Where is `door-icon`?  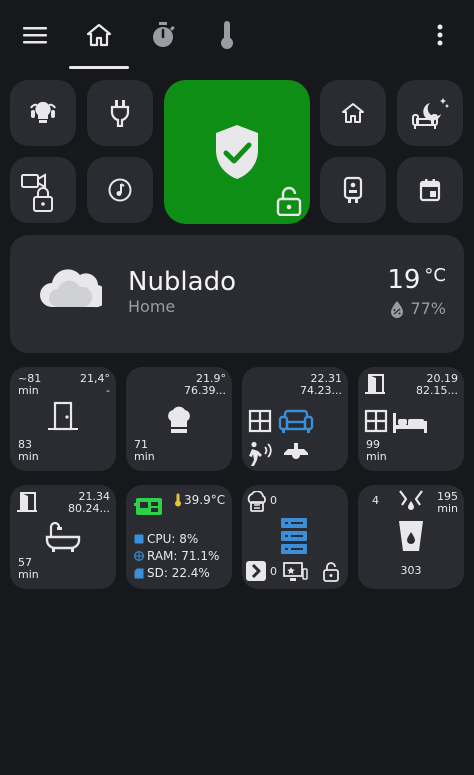
door-icon is located at coordinates (63, 416).